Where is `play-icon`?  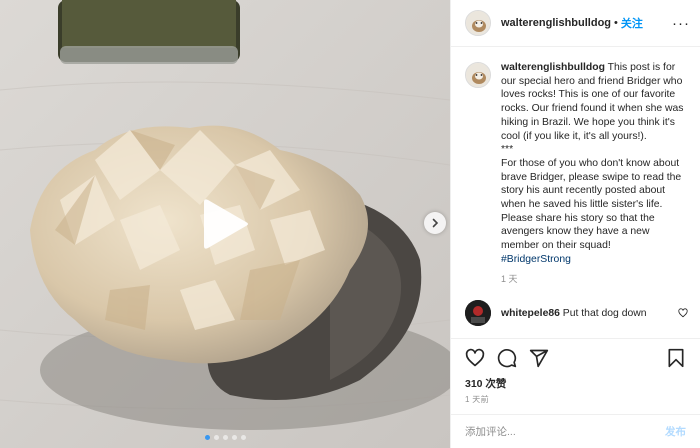 play-icon is located at coordinates (226, 224).